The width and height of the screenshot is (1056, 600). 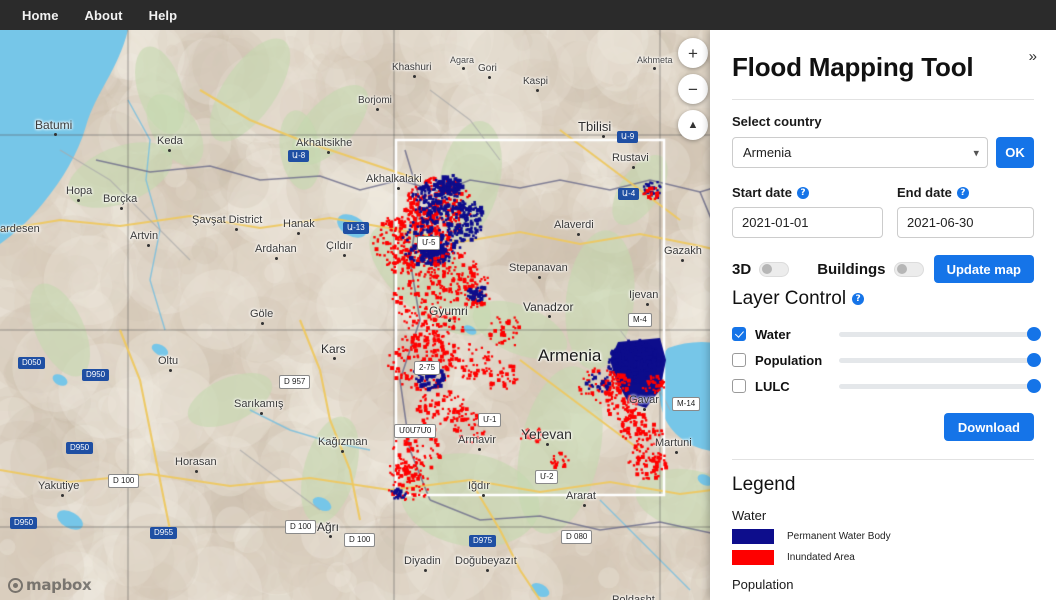 I want to click on nav-item-help: Help, so click(x=163, y=15).